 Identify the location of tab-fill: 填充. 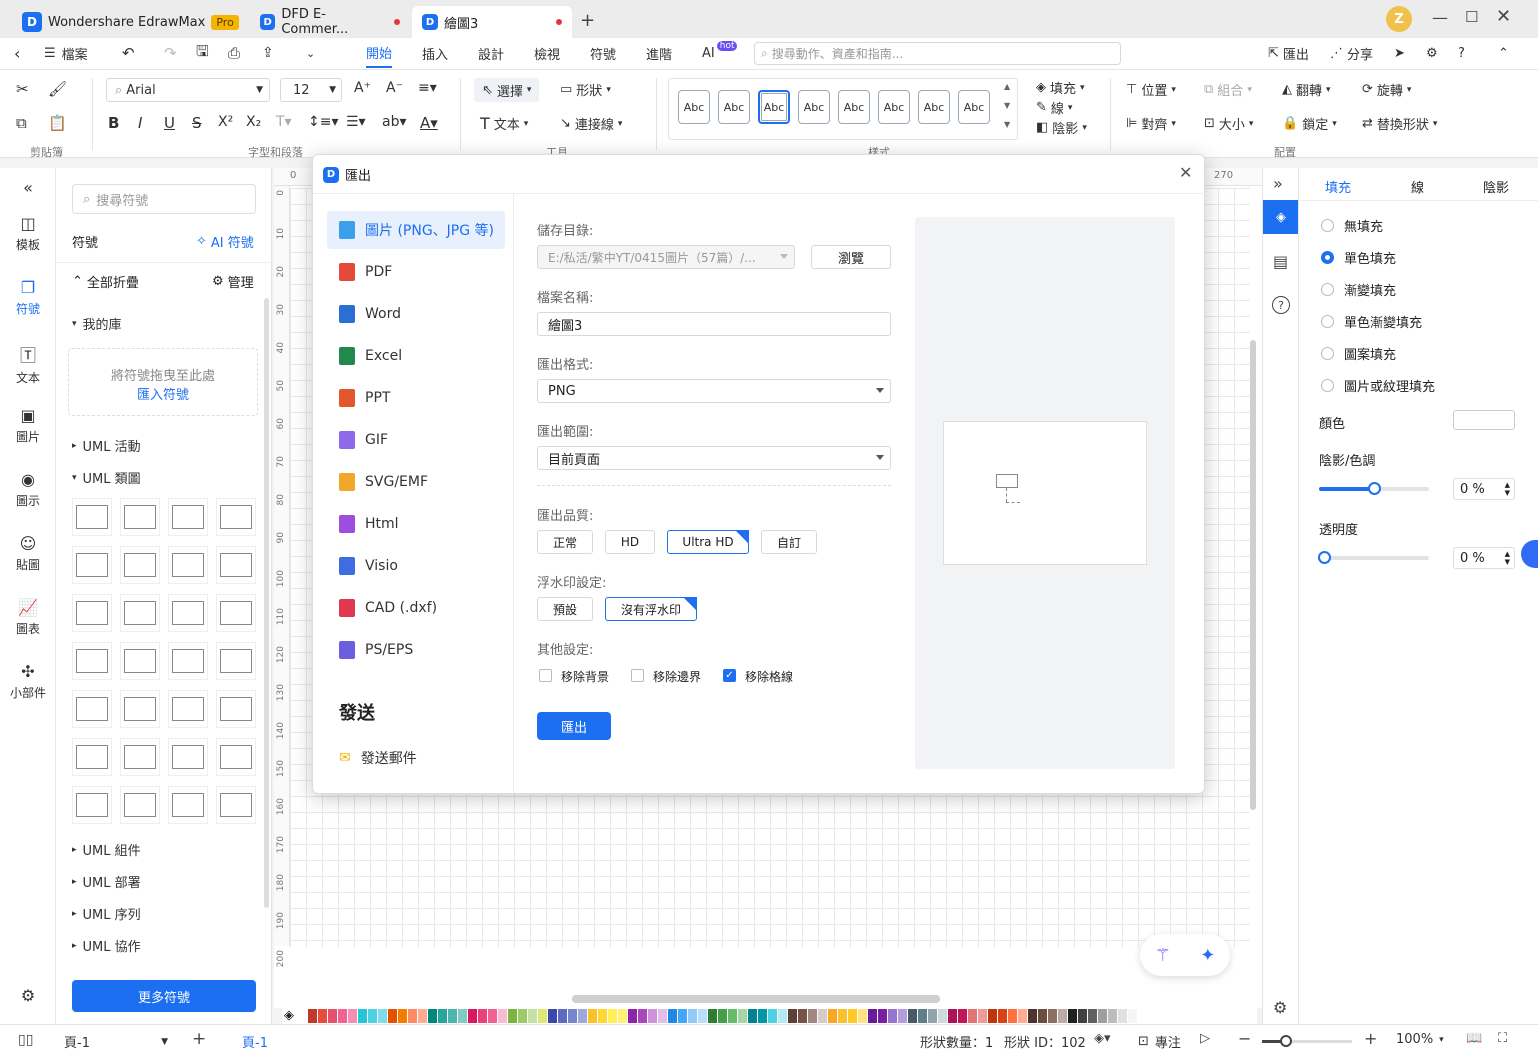
(1338, 186).